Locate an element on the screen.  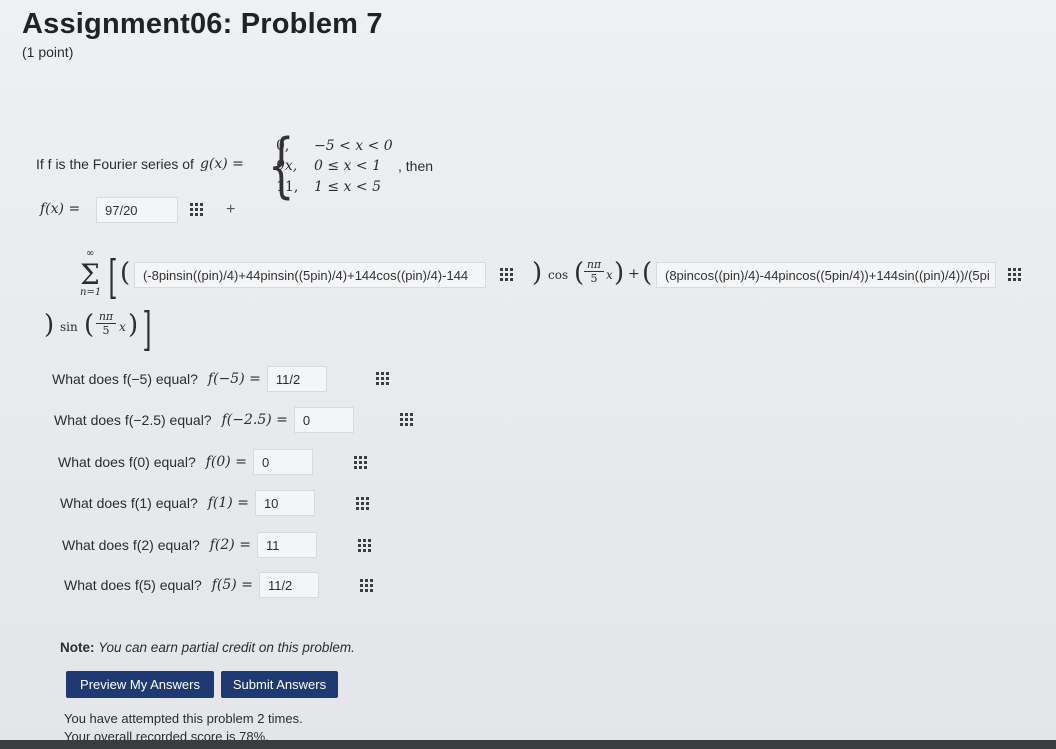
intro-suffix: , then is located at coordinates (416, 166).